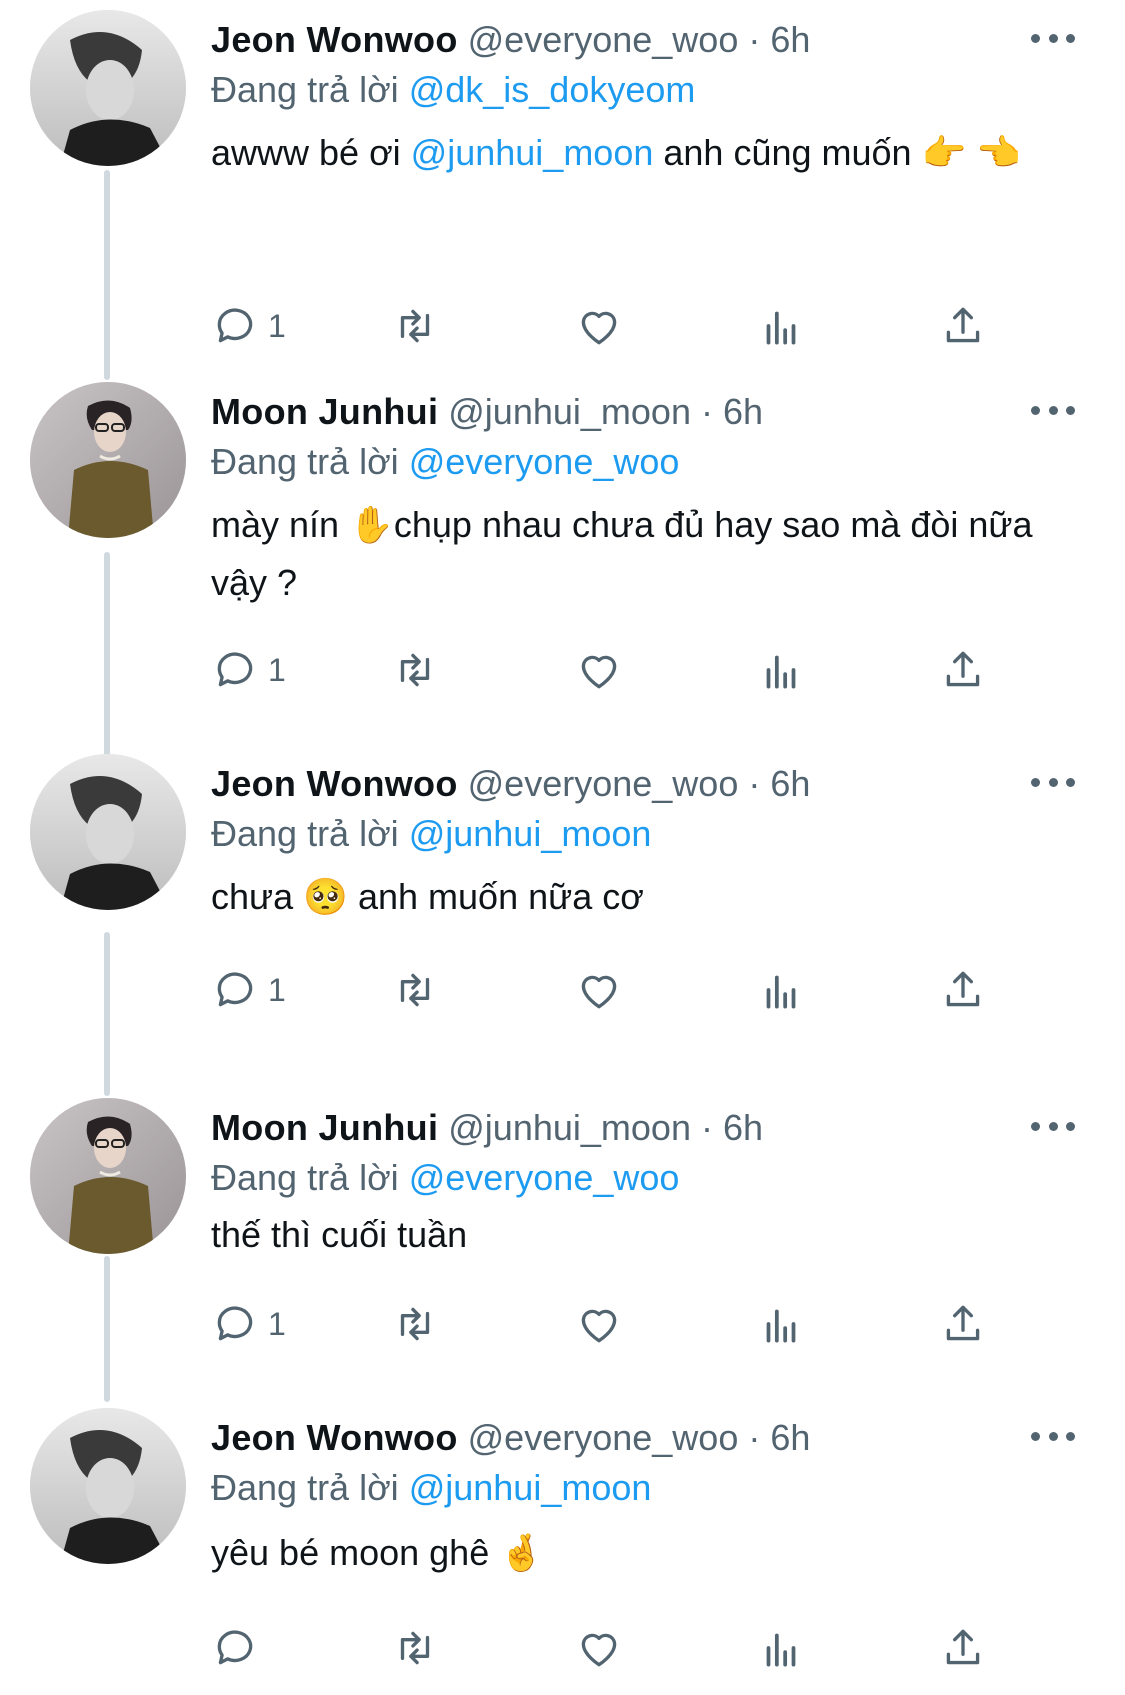 Image resolution: width=1125 pixels, height=1695 pixels. What do you see at coordinates (837, 152) in the screenshot?
I see `tweet-text-part: anh cũng muốn 👉 👈` at bounding box center [837, 152].